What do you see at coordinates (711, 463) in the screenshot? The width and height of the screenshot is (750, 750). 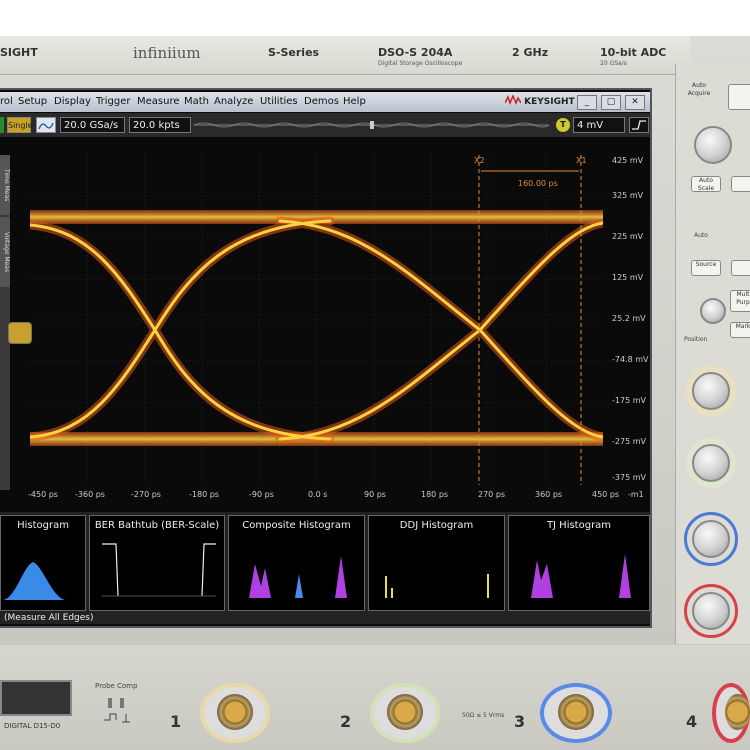 I see `ch2-scale-knob` at bounding box center [711, 463].